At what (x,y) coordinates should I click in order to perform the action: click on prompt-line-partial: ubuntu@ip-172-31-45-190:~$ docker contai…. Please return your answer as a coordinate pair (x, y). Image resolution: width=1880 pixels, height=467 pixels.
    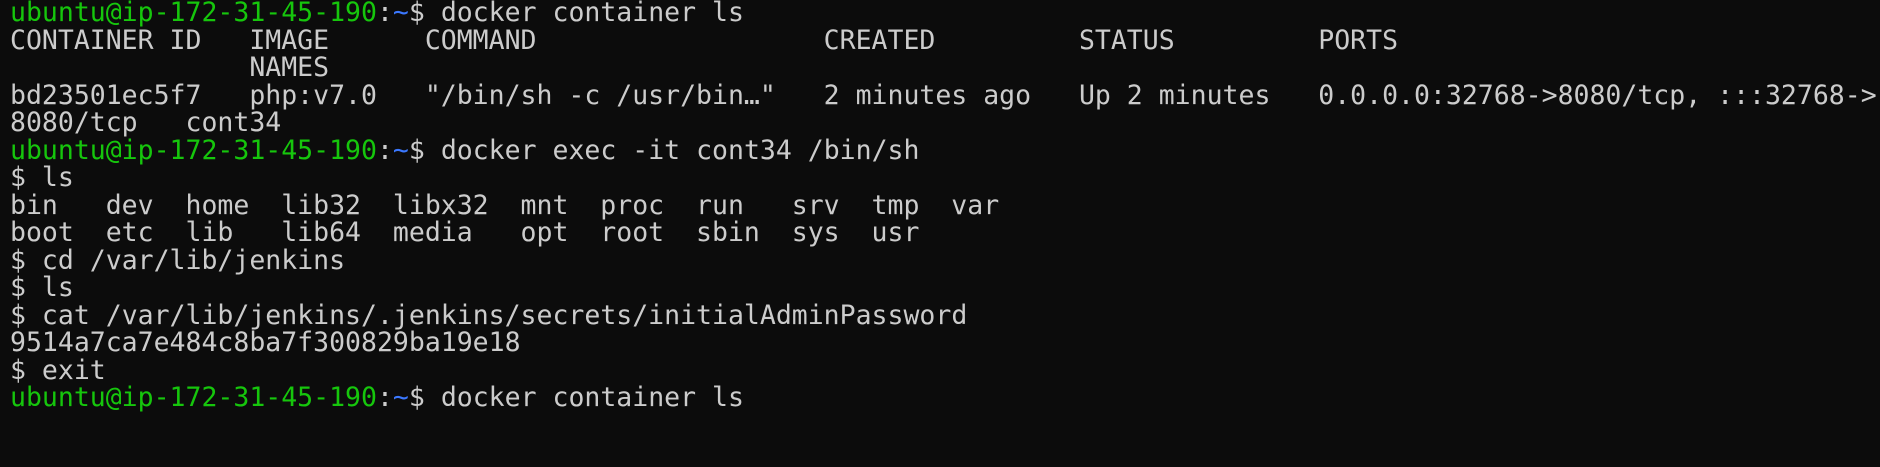
    Looking at the image, I should click on (377, 397).